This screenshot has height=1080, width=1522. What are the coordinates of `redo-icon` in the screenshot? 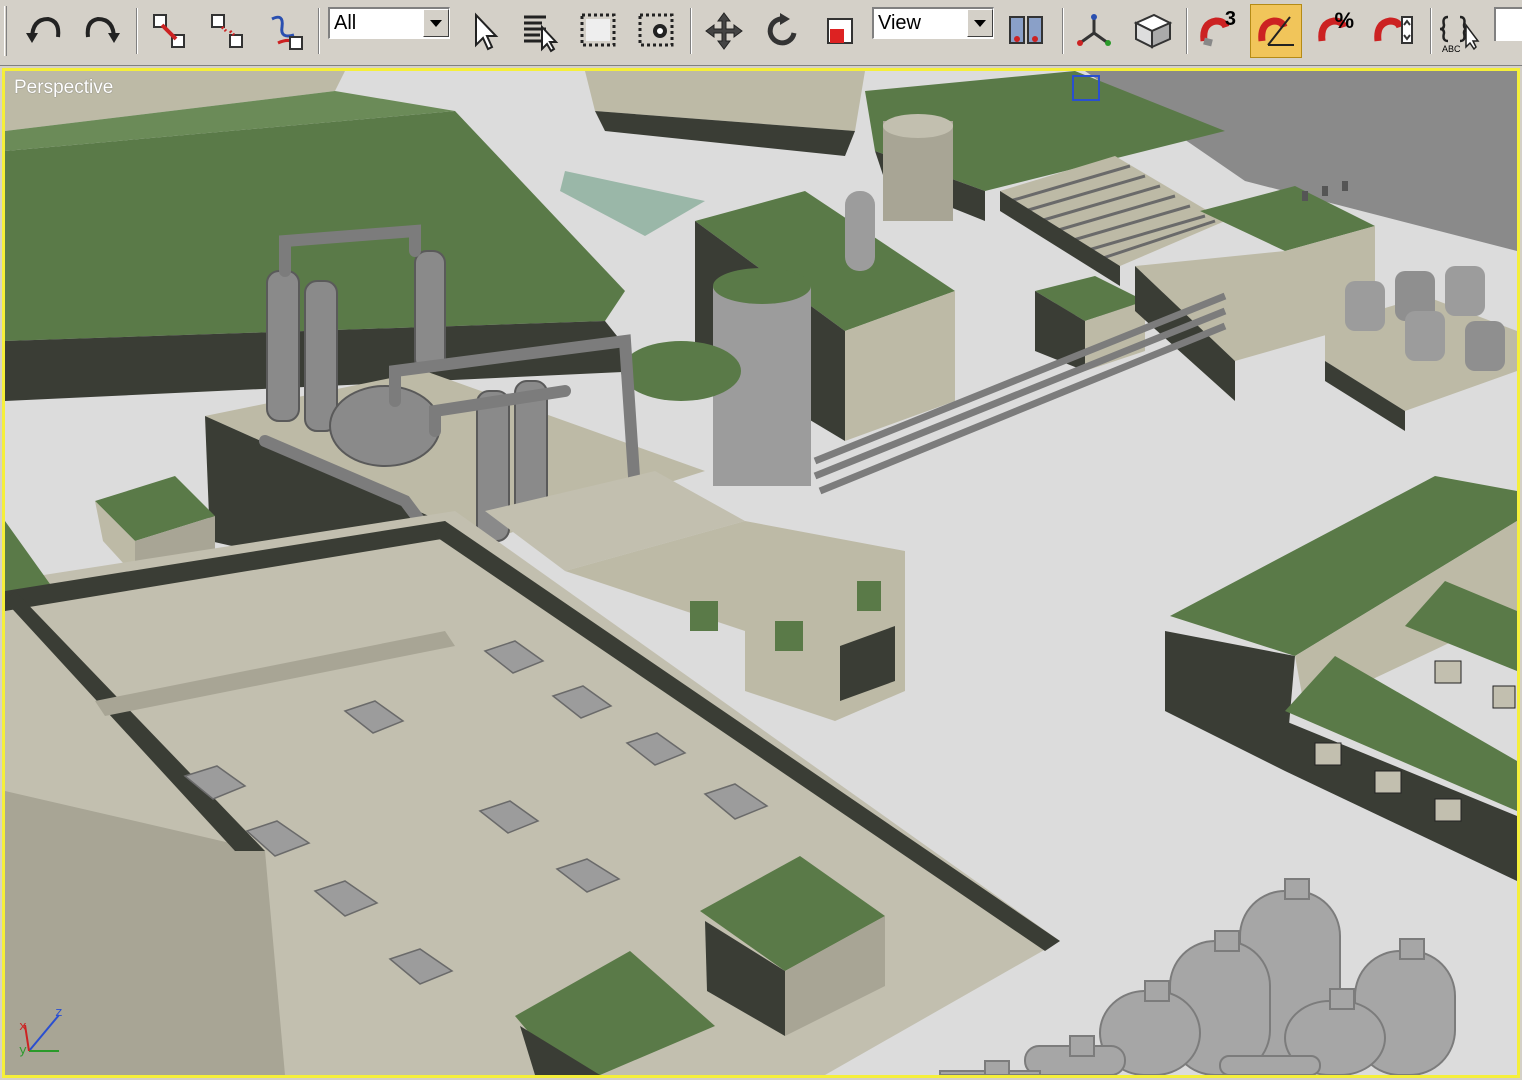 It's located at (102, 29).